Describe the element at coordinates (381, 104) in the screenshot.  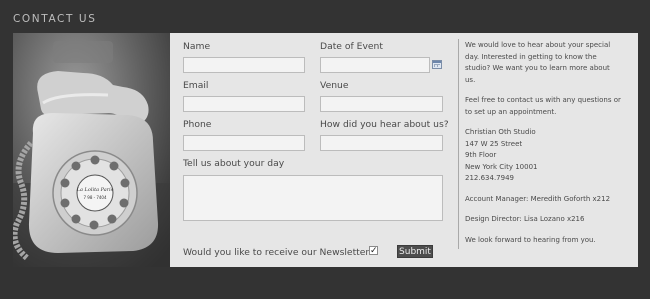
I see `venue-input` at that location.